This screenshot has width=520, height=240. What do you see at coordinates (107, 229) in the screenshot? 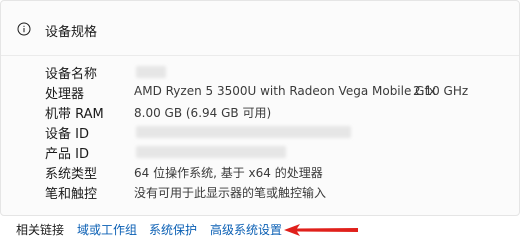
I see `domain-workgroup-link: 域或工作组` at bounding box center [107, 229].